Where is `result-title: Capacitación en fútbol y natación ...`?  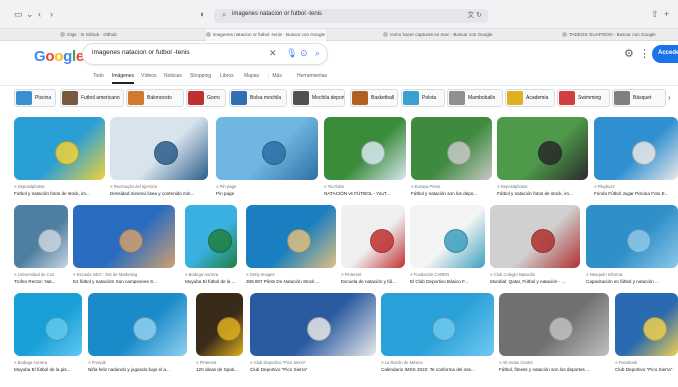
result-title: Capacitación en fútbol y natación ... is located at coordinates (632, 281).